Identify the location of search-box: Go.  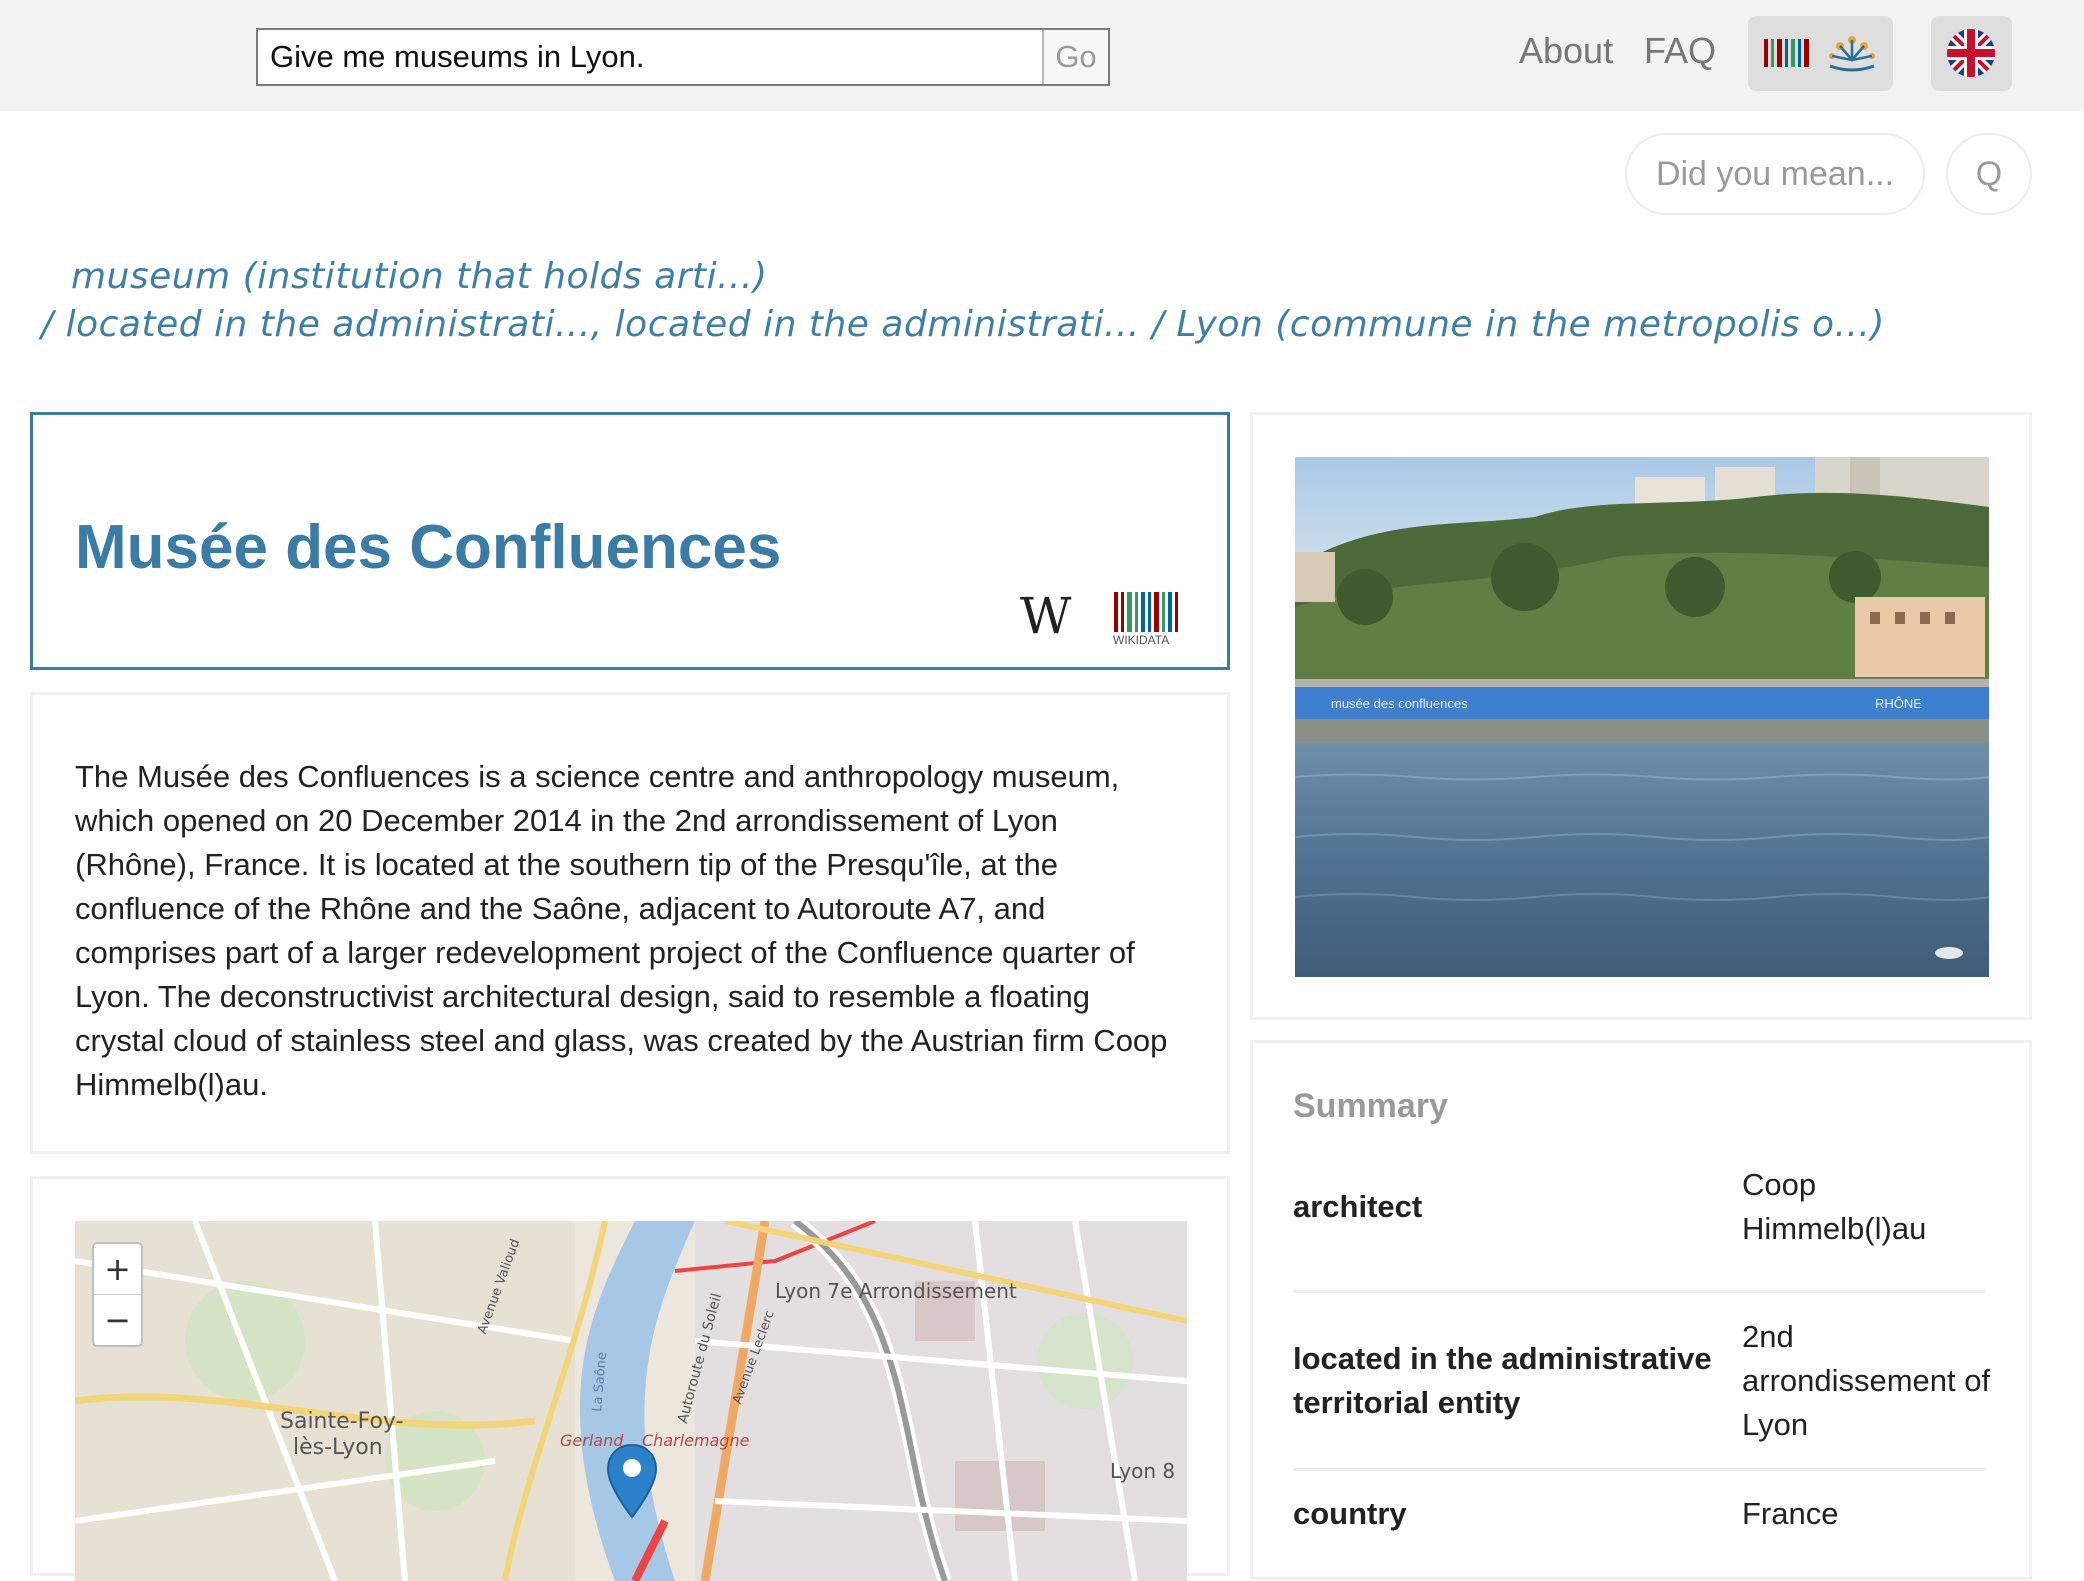
(683, 57).